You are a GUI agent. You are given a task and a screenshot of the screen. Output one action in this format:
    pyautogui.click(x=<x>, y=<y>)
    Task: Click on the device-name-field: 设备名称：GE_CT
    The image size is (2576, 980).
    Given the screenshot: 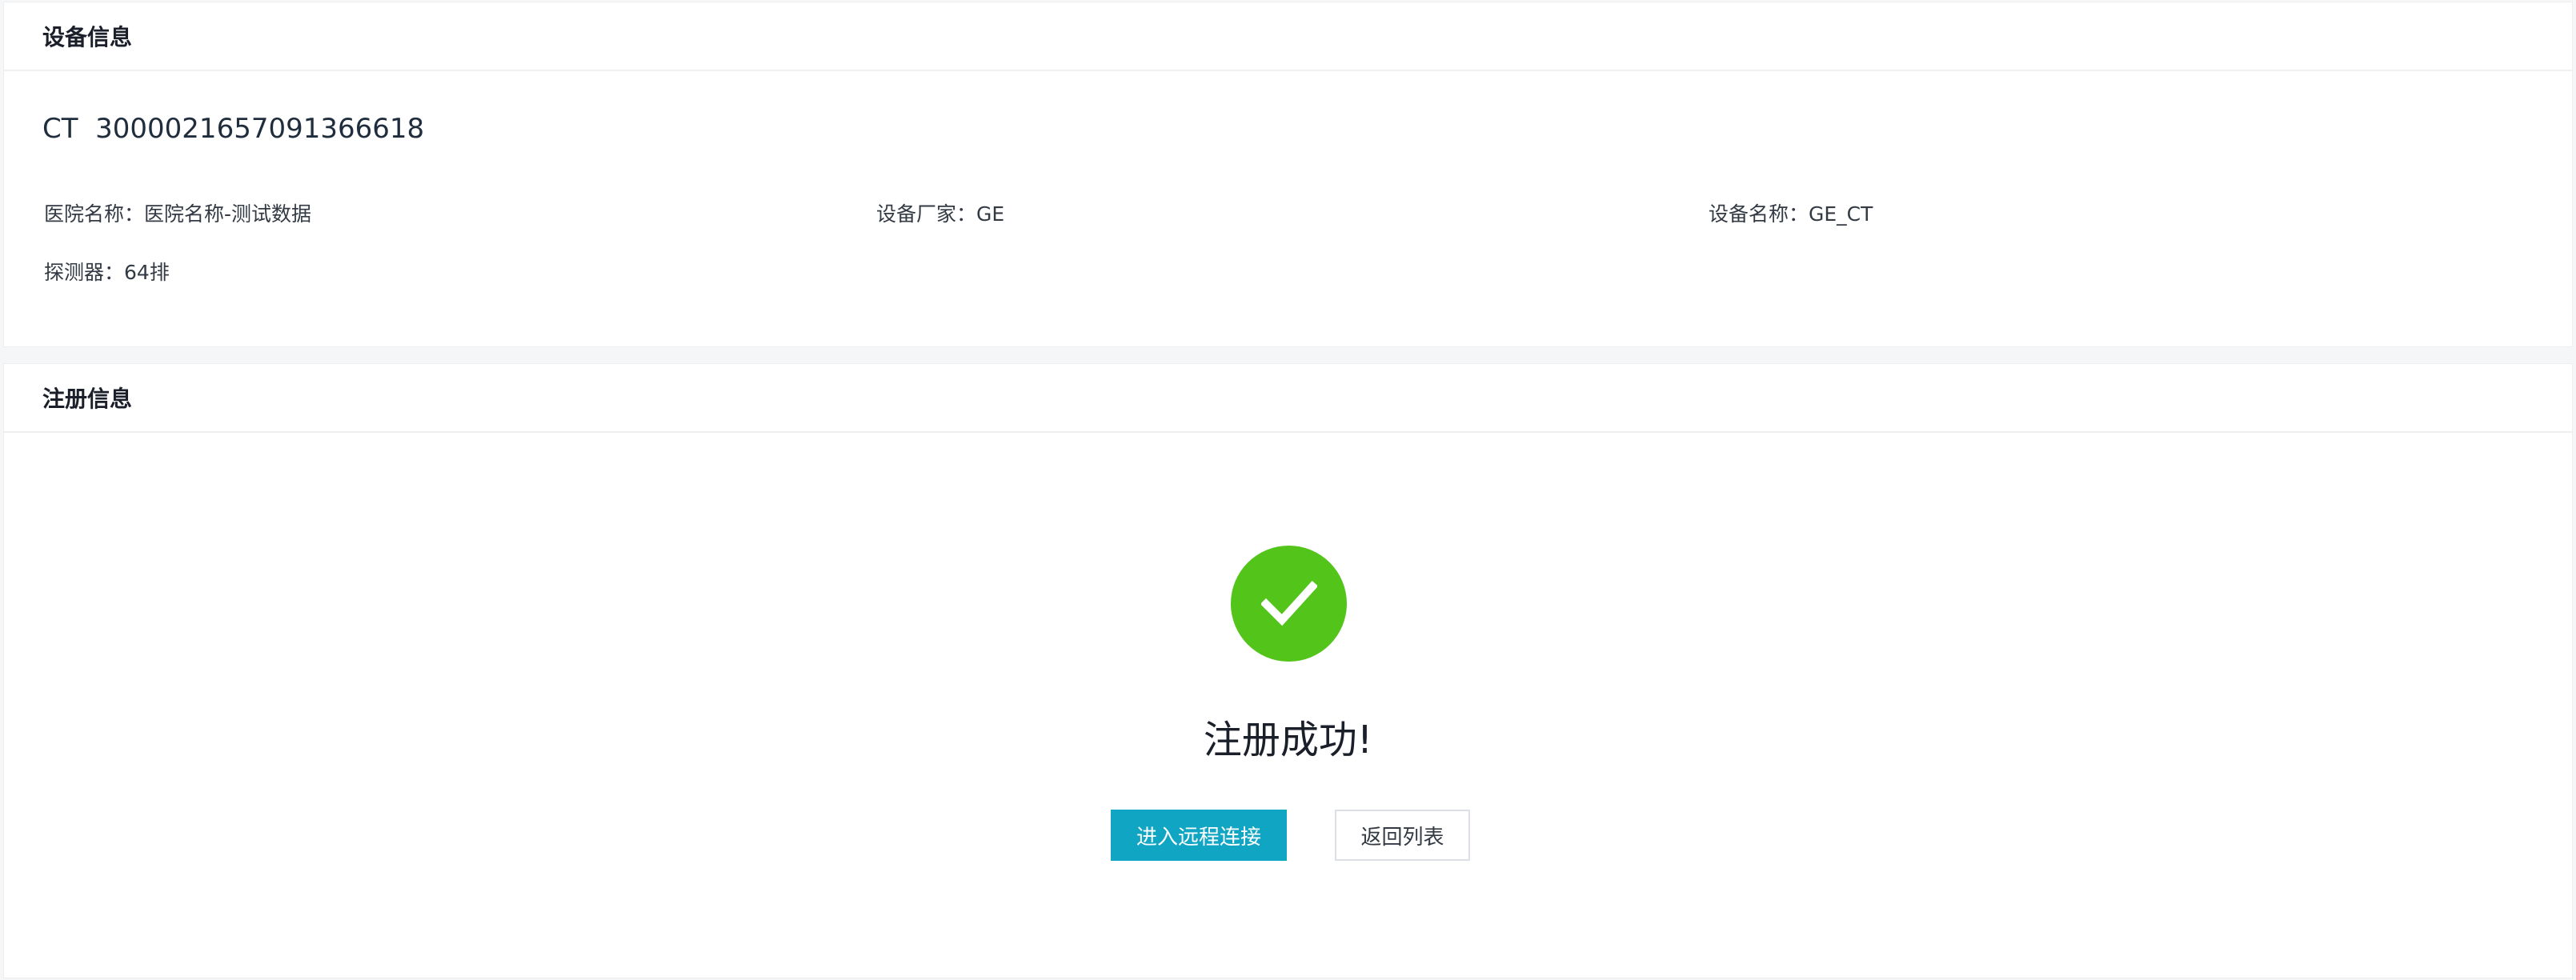 What is the action you would take?
    pyautogui.click(x=1791, y=212)
    